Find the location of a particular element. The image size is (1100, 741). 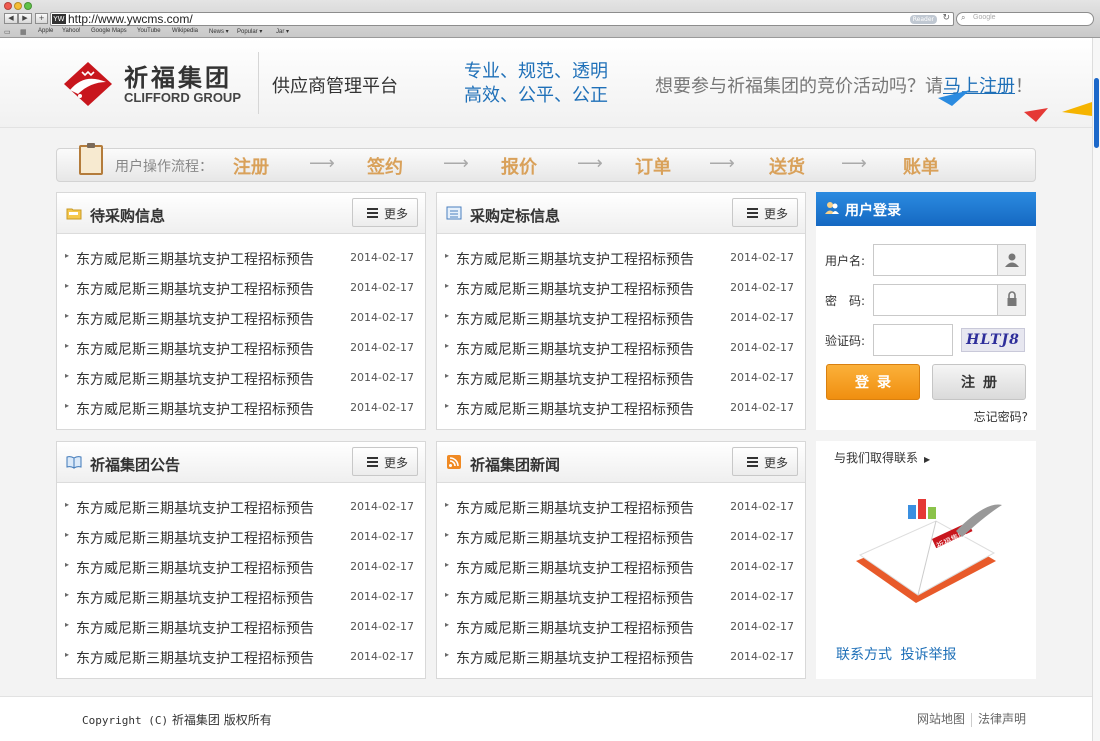

reading-list-icon: ▭ is located at coordinates (7, 32).